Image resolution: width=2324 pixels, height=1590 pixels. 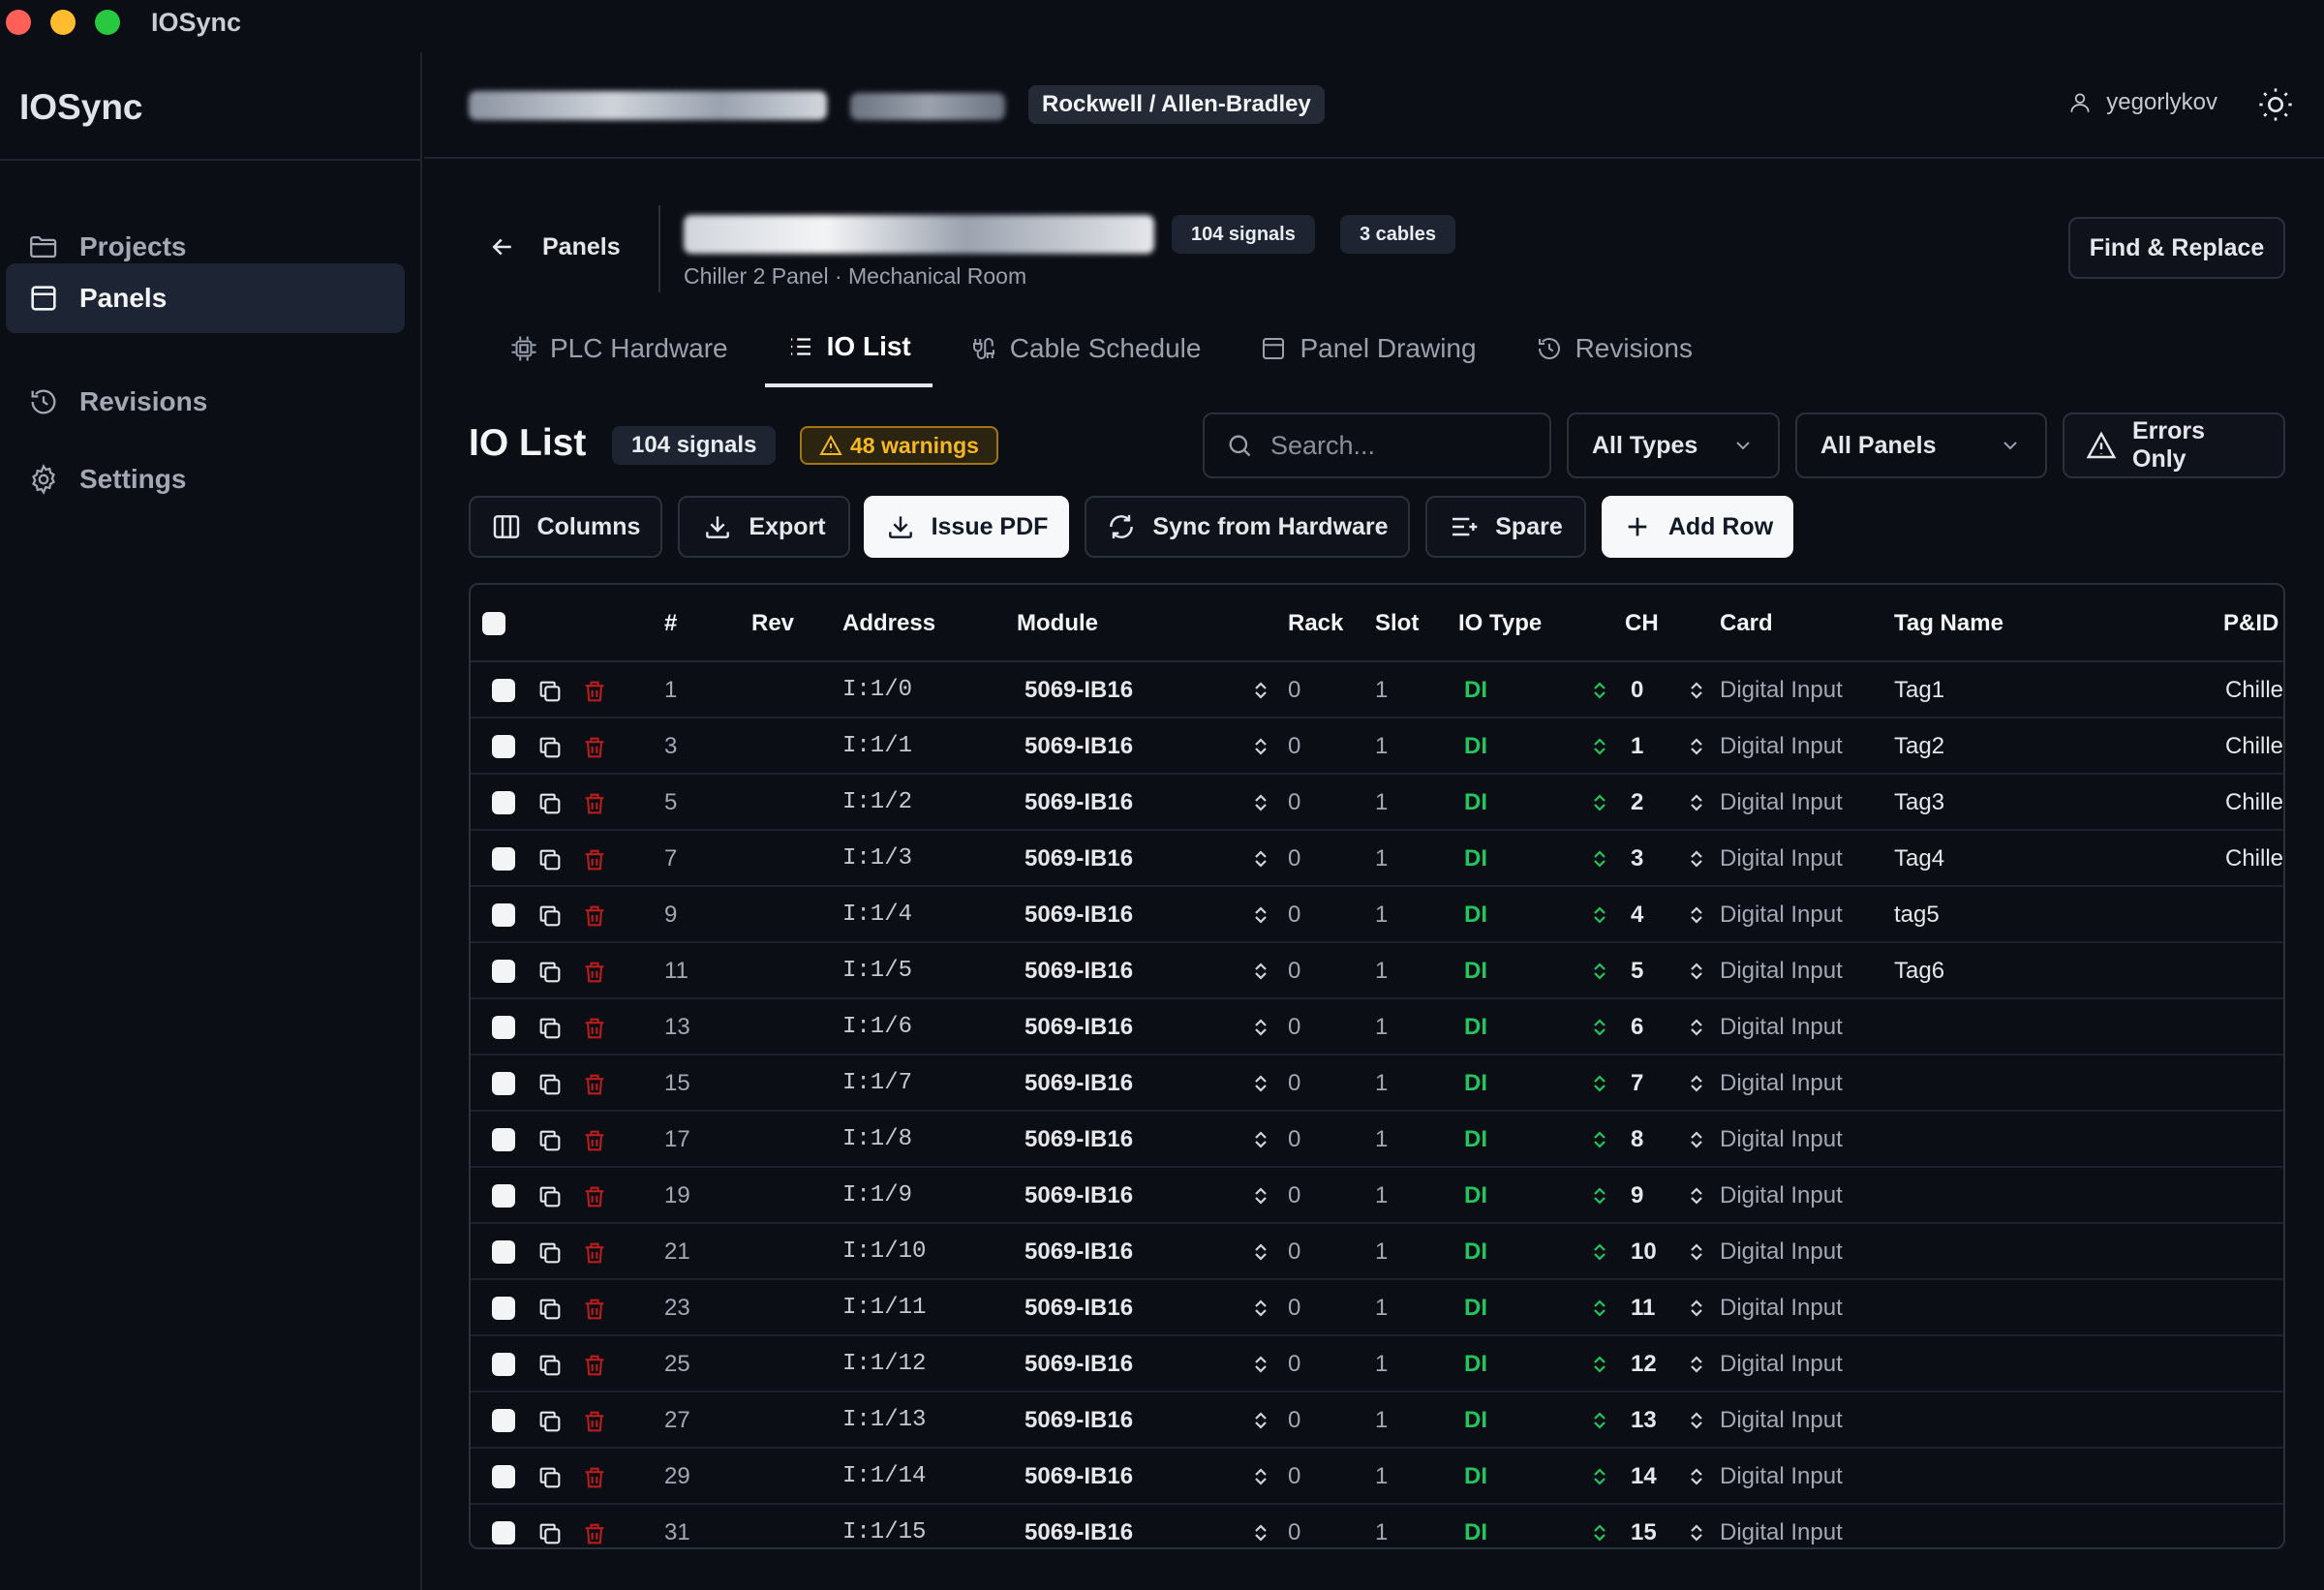 I want to click on table-row: 19 I:1/9 5069-IB16 0 1 DI 9 Digital Input, so click(x=1377, y=1196).